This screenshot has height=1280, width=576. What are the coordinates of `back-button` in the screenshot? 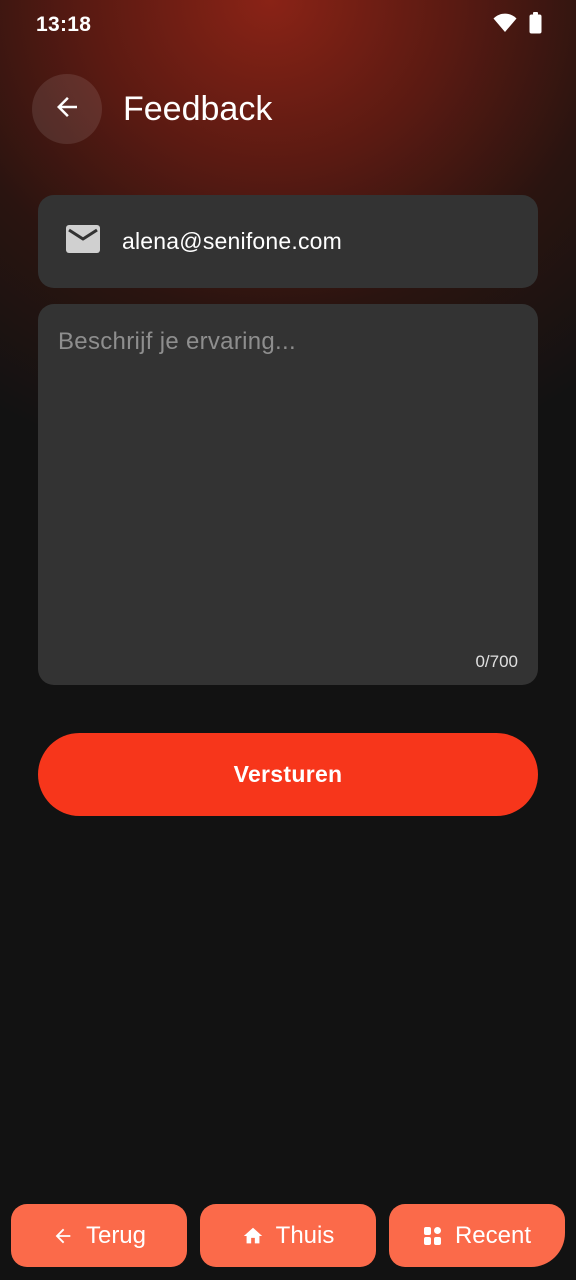 It's located at (67, 109).